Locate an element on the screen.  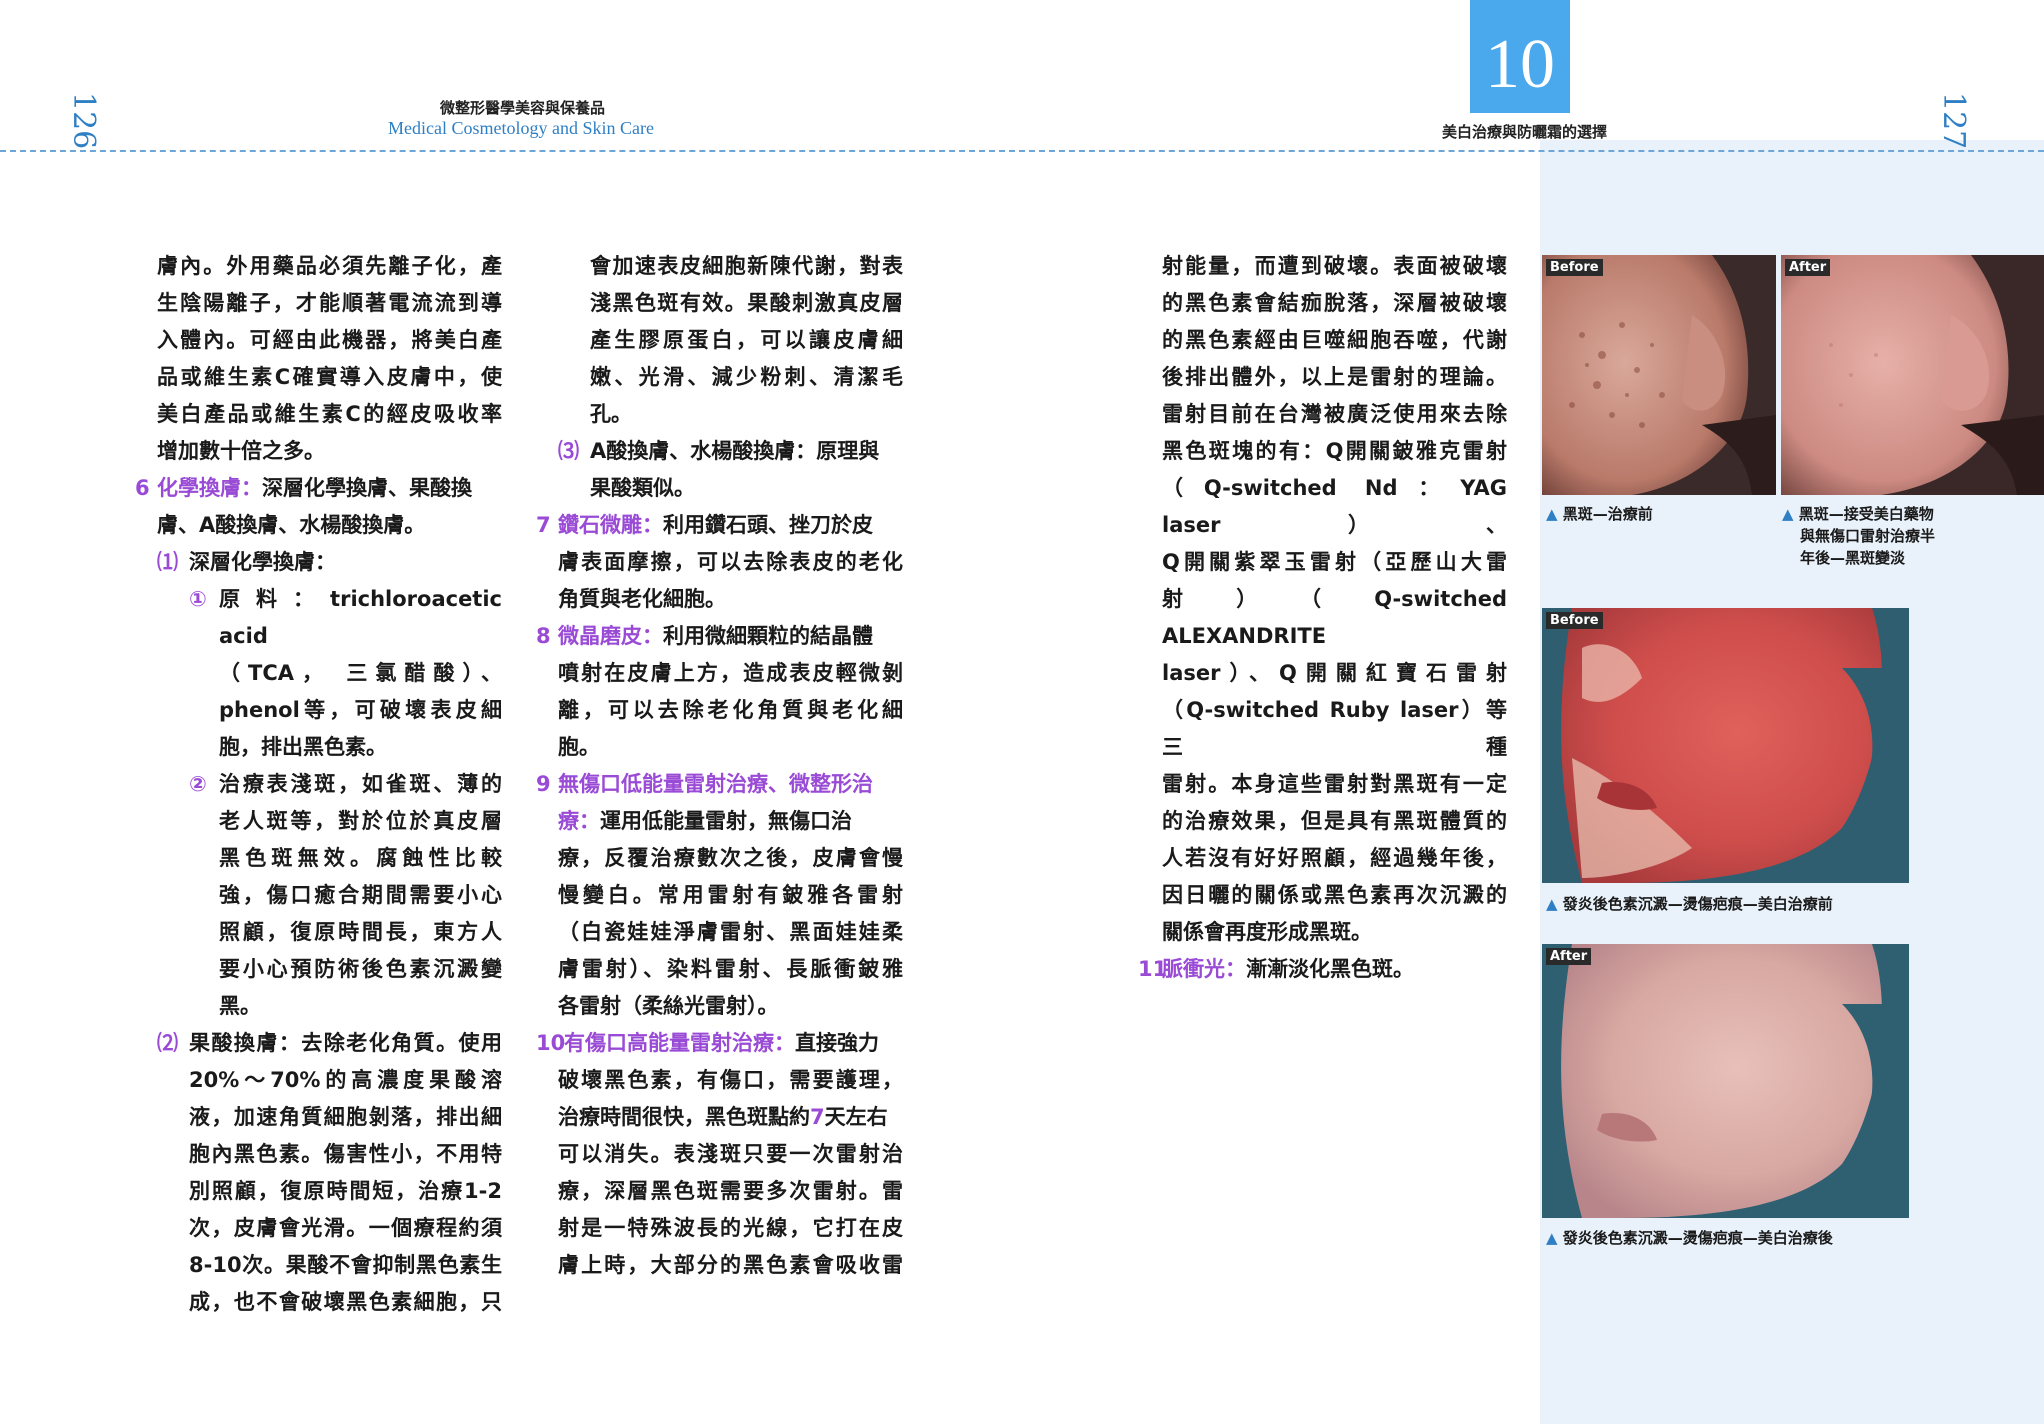
intro-line: 增加數十倍之多。 is located at coordinates (241, 451).